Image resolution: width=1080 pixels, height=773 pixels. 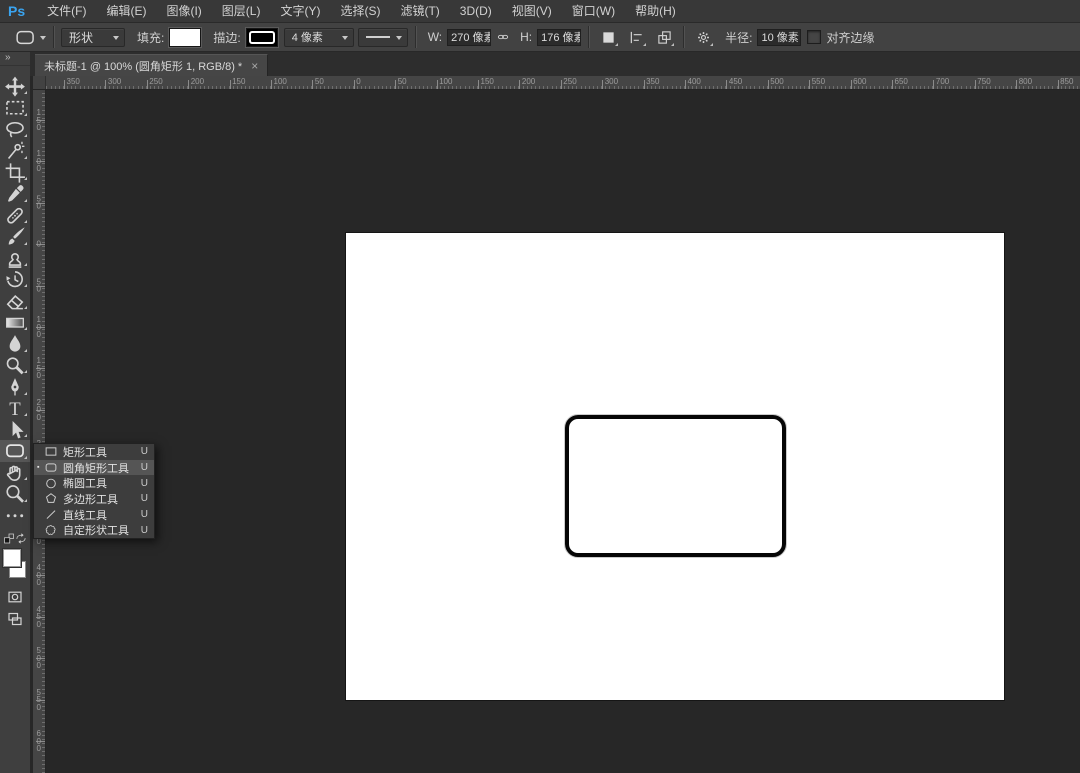 I want to click on tool-preset-button, so click(x=29, y=37).